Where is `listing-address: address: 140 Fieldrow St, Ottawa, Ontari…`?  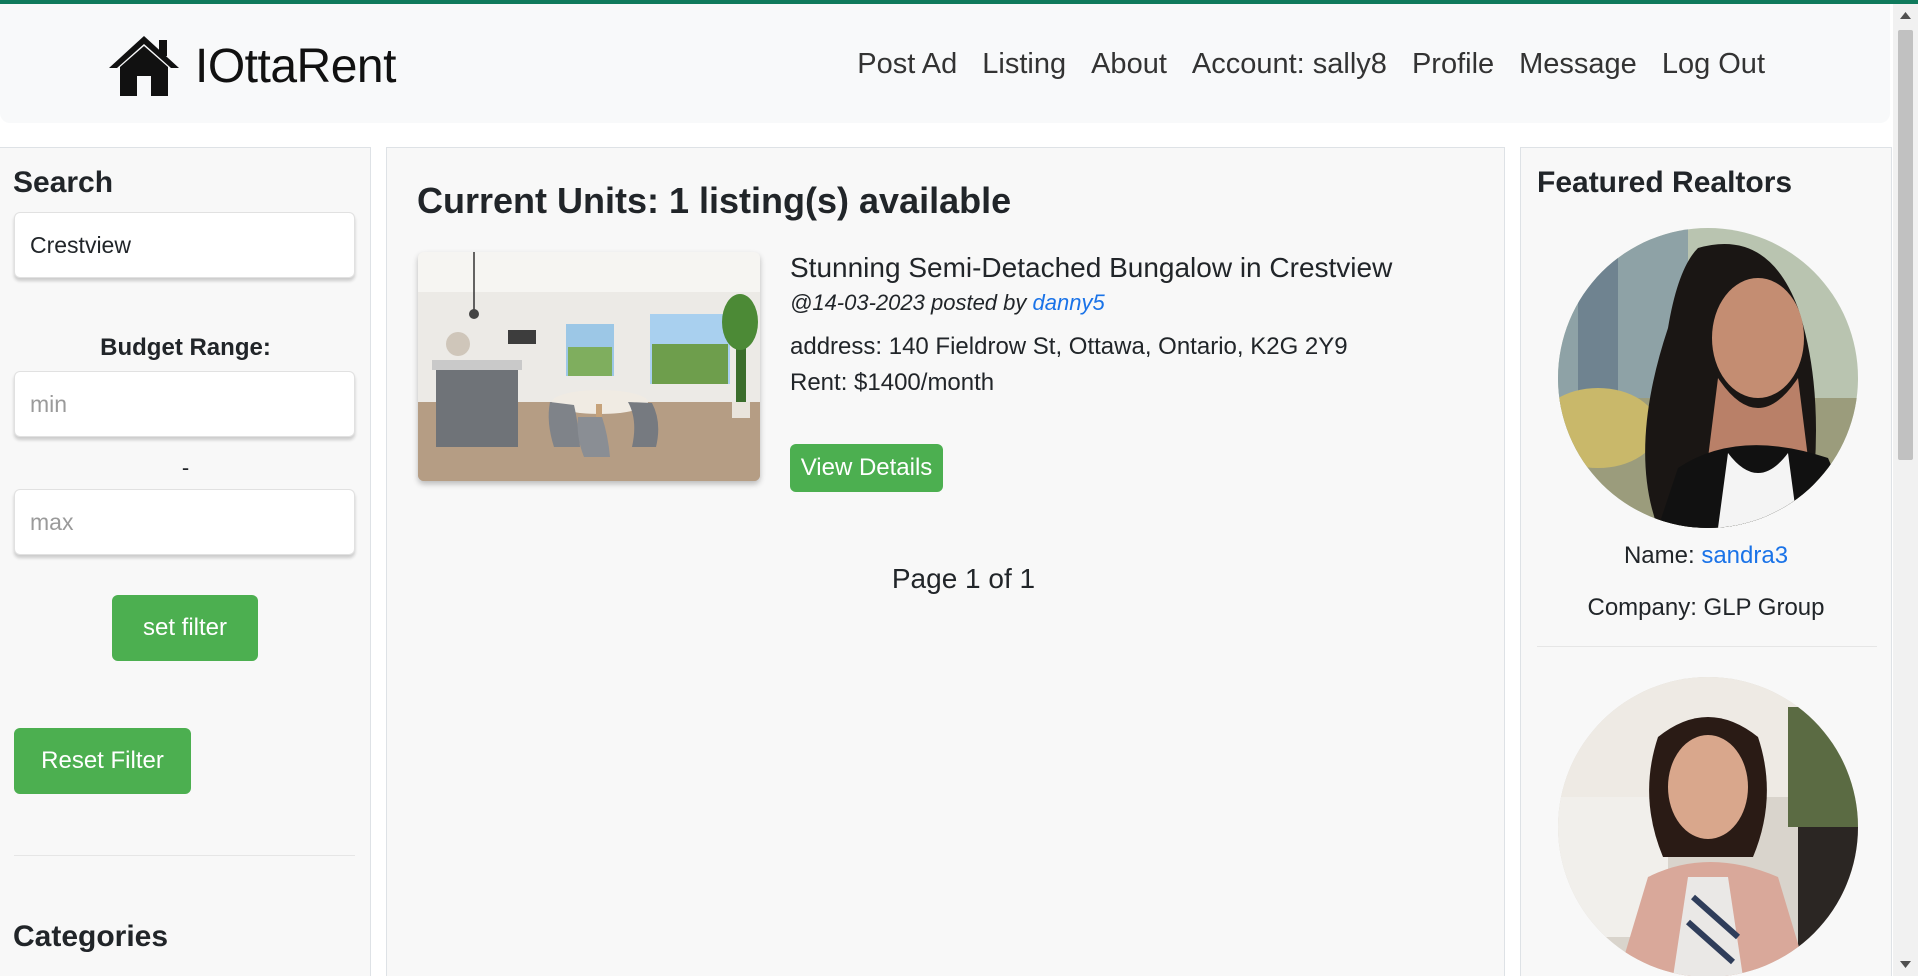 listing-address: address: 140 Fieldrow St, Ottawa, Ontari… is located at coordinates (1069, 346).